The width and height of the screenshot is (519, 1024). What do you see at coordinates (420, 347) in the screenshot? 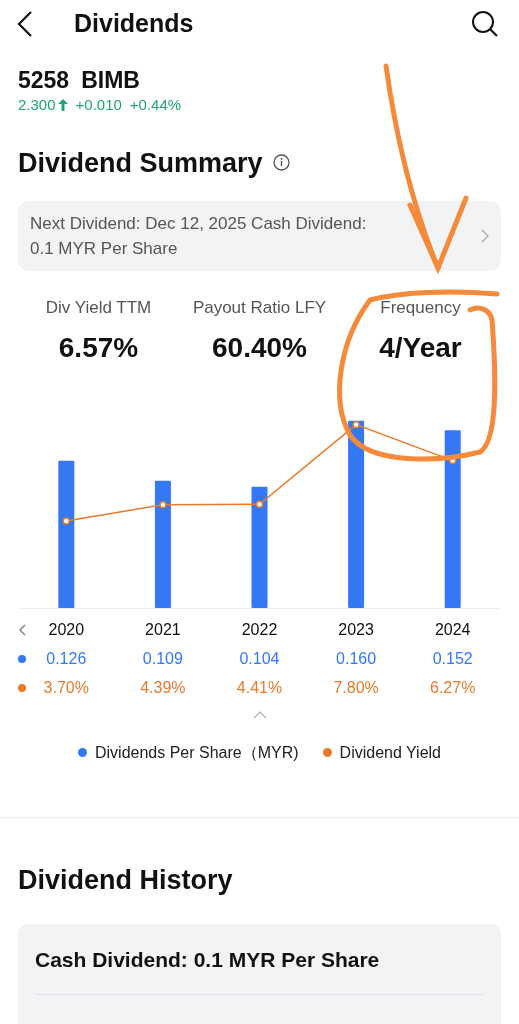
I see `stat-value: 4/Year` at bounding box center [420, 347].